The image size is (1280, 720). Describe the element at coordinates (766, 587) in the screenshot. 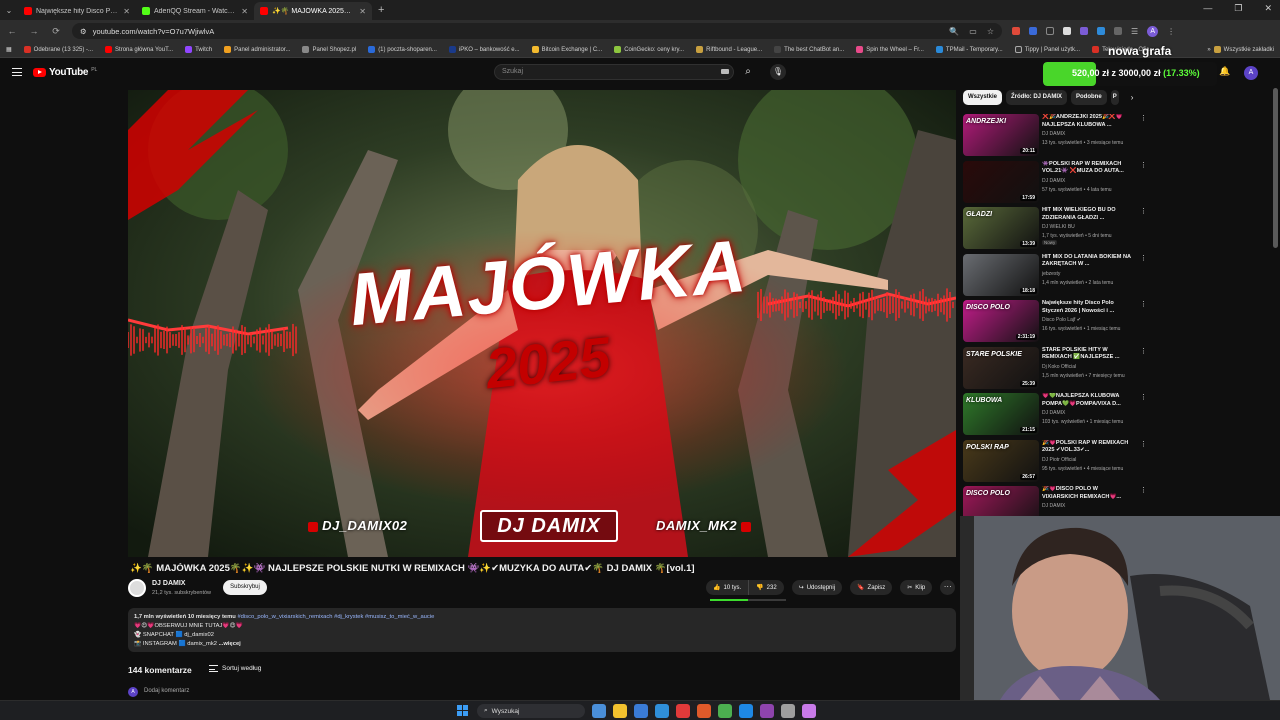

I see `dislike-button: 👎 232` at that location.